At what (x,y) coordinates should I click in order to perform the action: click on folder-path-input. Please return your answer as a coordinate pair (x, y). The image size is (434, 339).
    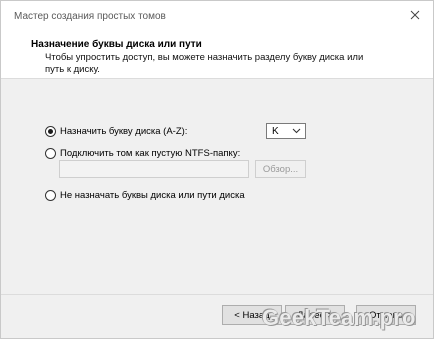
    Looking at the image, I should click on (154, 169).